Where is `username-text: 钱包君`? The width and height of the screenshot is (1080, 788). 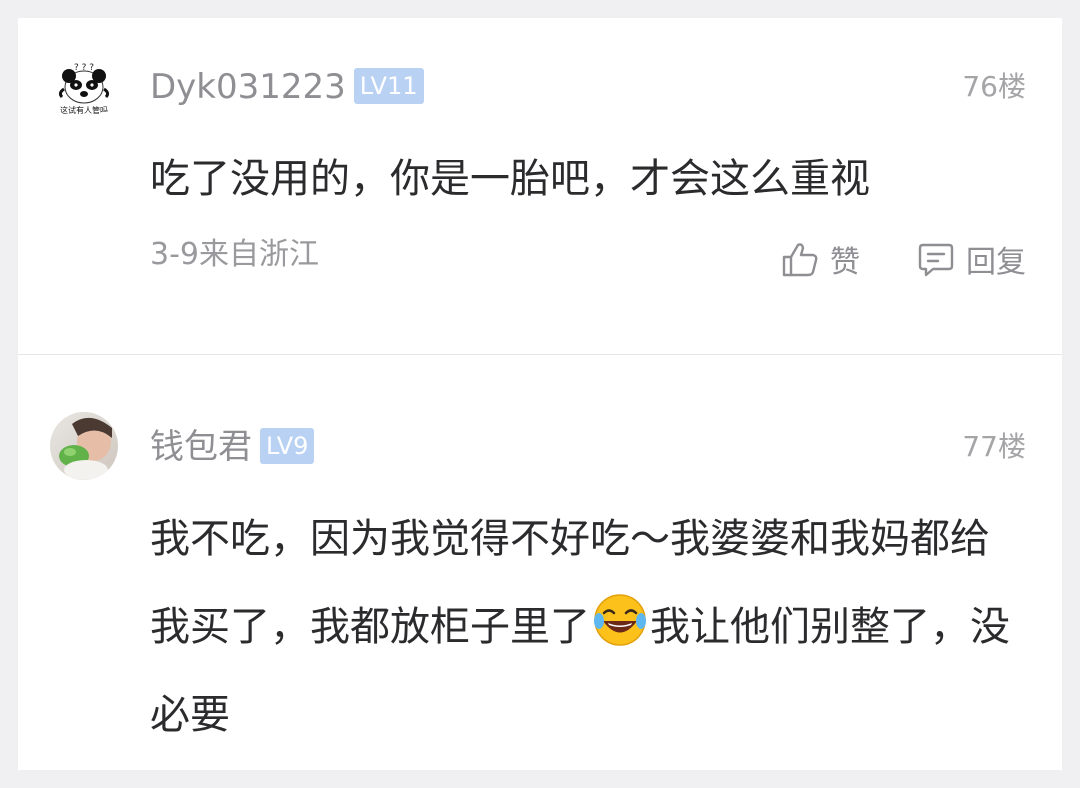 username-text: 钱包君 is located at coordinates (201, 447).